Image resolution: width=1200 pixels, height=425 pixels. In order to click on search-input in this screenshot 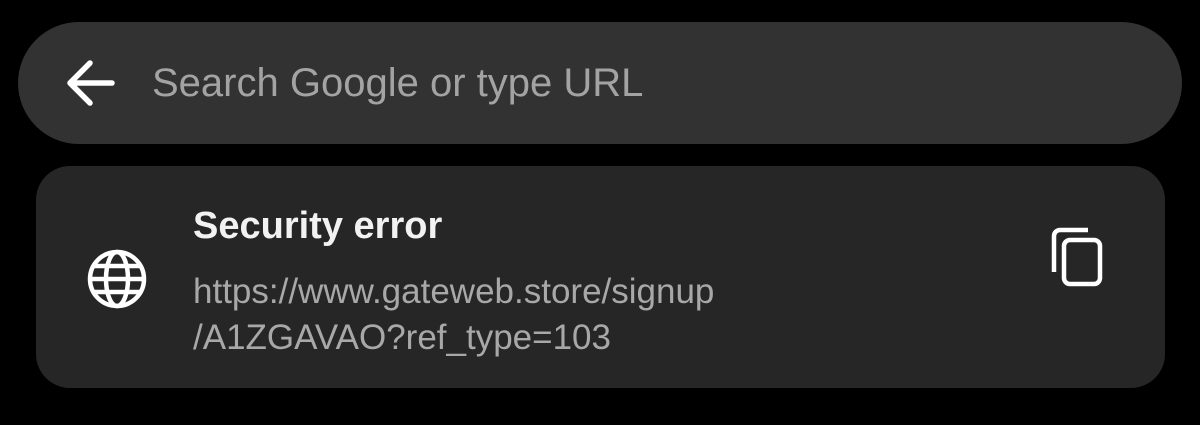, I will do `click(642, 83)`.